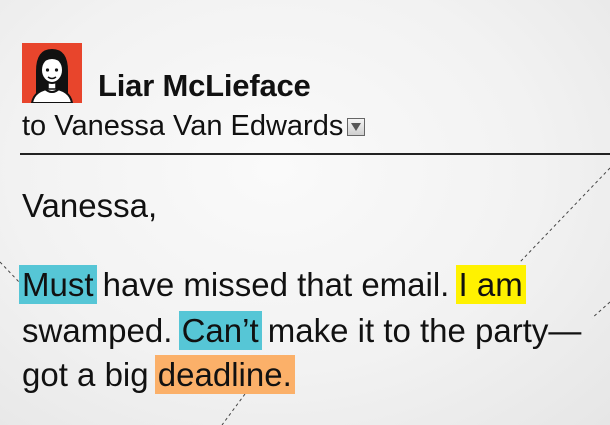  I want to click on recipient-dropdown-button, so click(356, 126).